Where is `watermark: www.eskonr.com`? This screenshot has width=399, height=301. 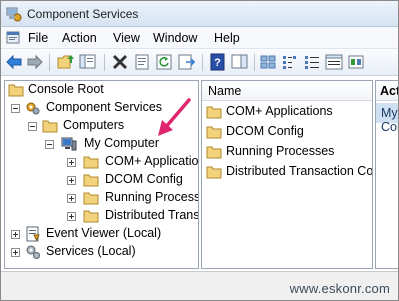 watermark: www.eskonr.com is located at coordinates (339, 288).